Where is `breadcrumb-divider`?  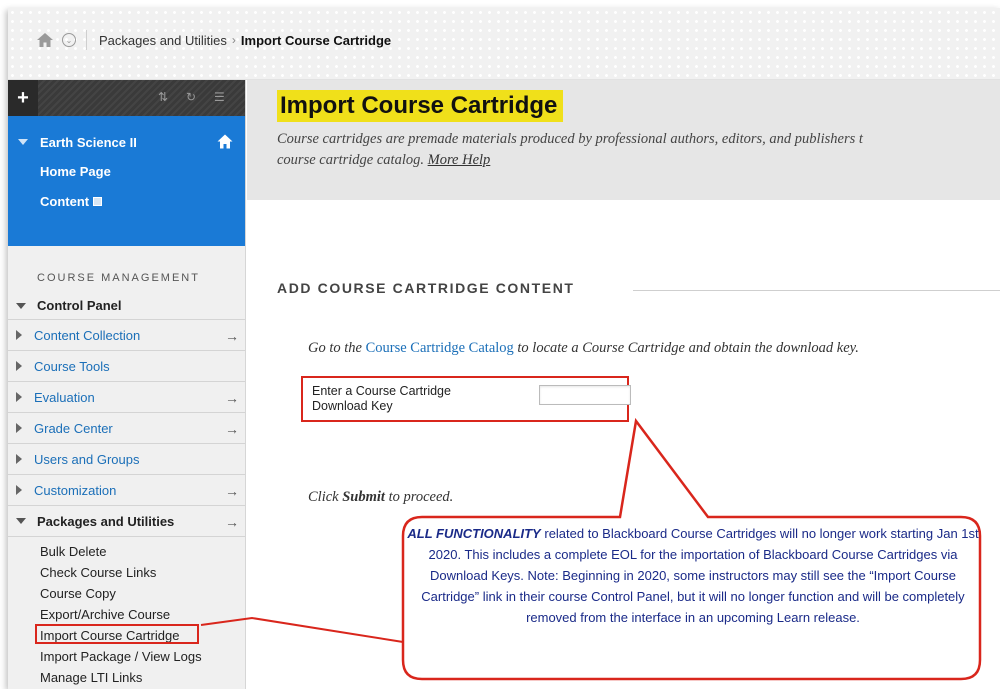
breadcrumb-divider is located at coordinates (86, 40).